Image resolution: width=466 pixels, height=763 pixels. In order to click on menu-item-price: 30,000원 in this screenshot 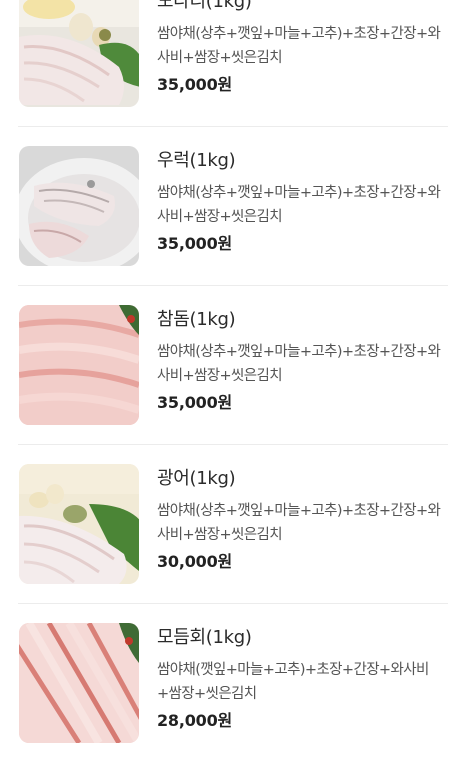, I will do `click(195, 561)`.